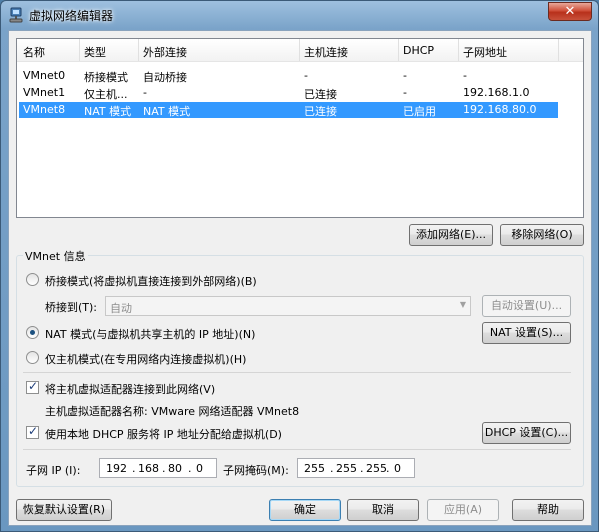 The image size is (599, 532). What do you see at coordinates (465, 75) in the screenshot?
I see `cell-subnet: -` at bounding box center [465, 75].